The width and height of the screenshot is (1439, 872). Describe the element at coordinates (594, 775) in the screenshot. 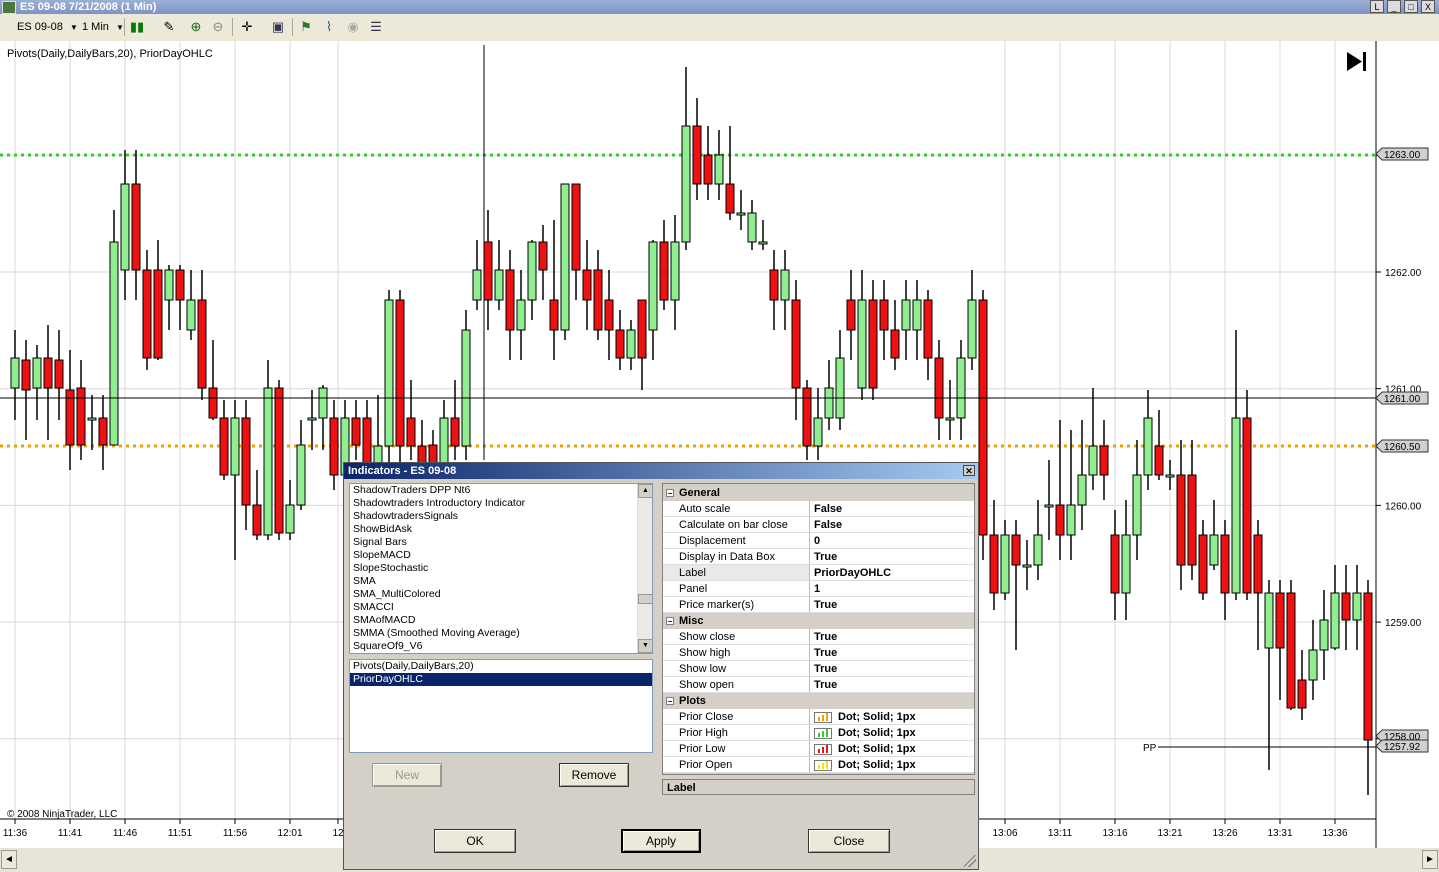

I see `remove-button: Remove` at that location.